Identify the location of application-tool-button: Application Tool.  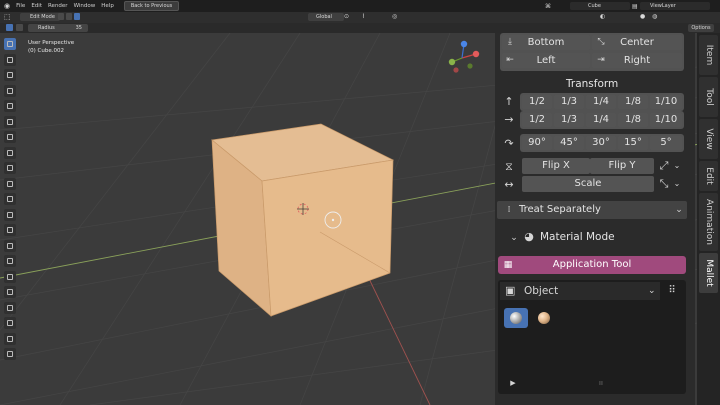
(592, 265).